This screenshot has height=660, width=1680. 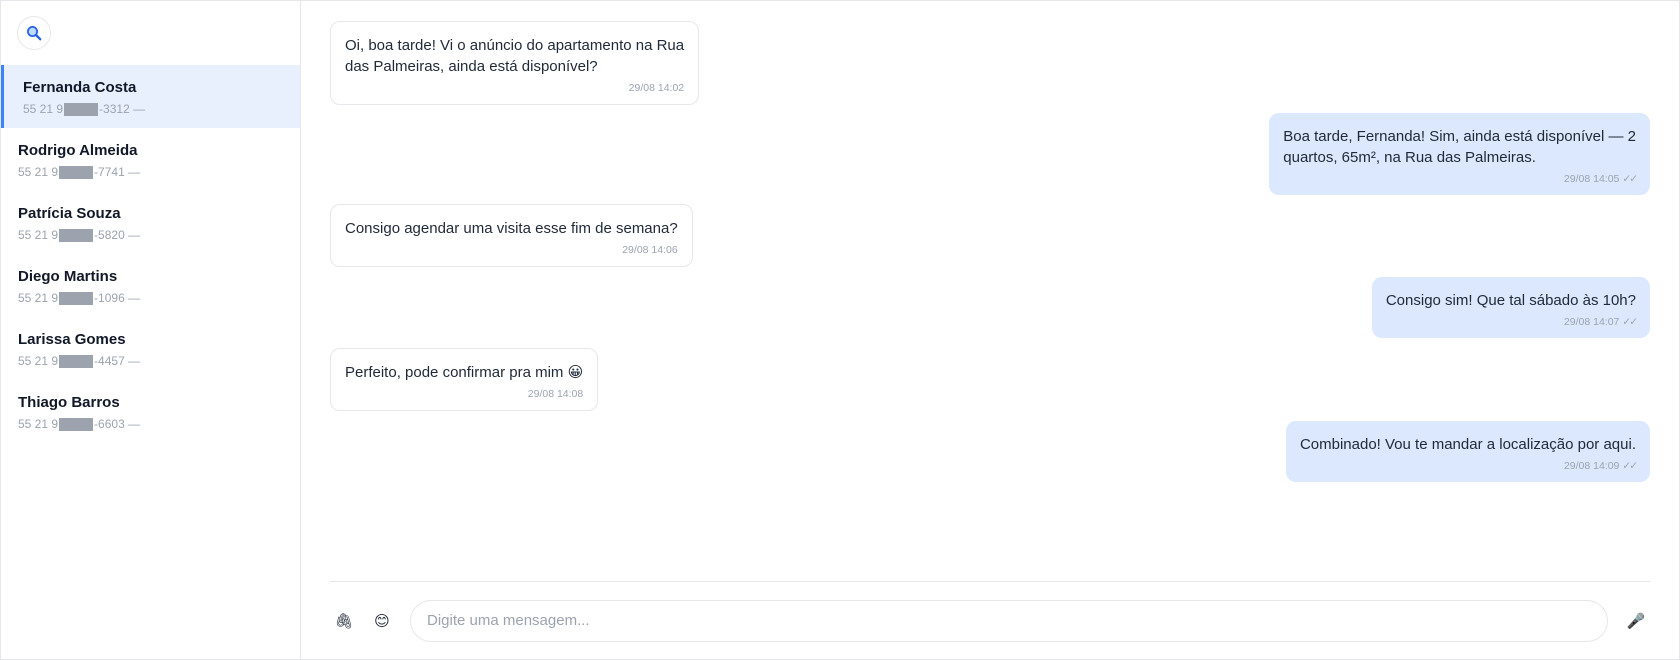 I want to click on contact-name: Larissa Gomes, so click(x=72, y=339).